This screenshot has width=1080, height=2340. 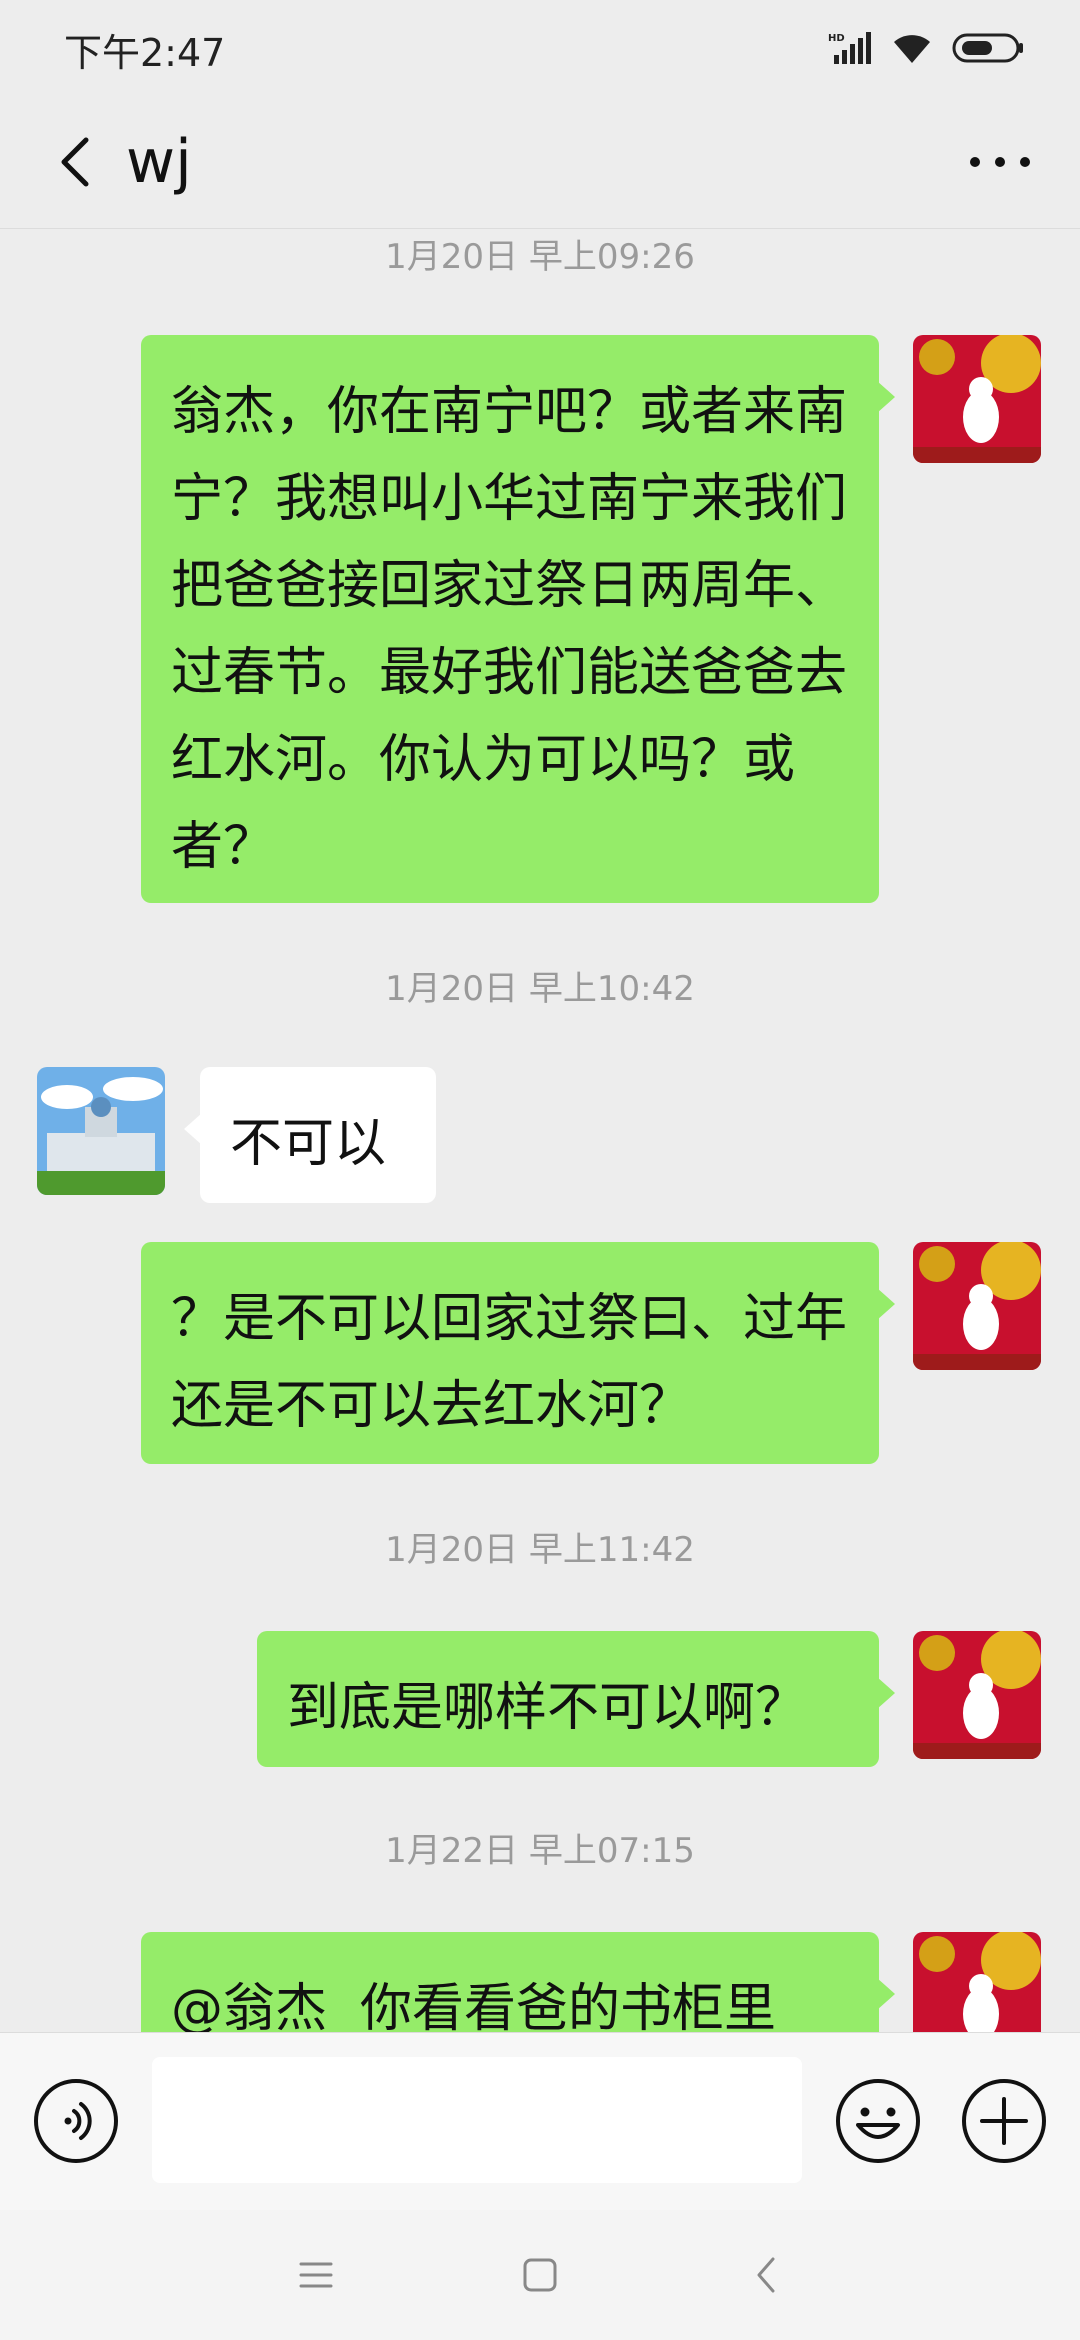 I want to click on signal-icon: HD, so click(x=849, y=48).